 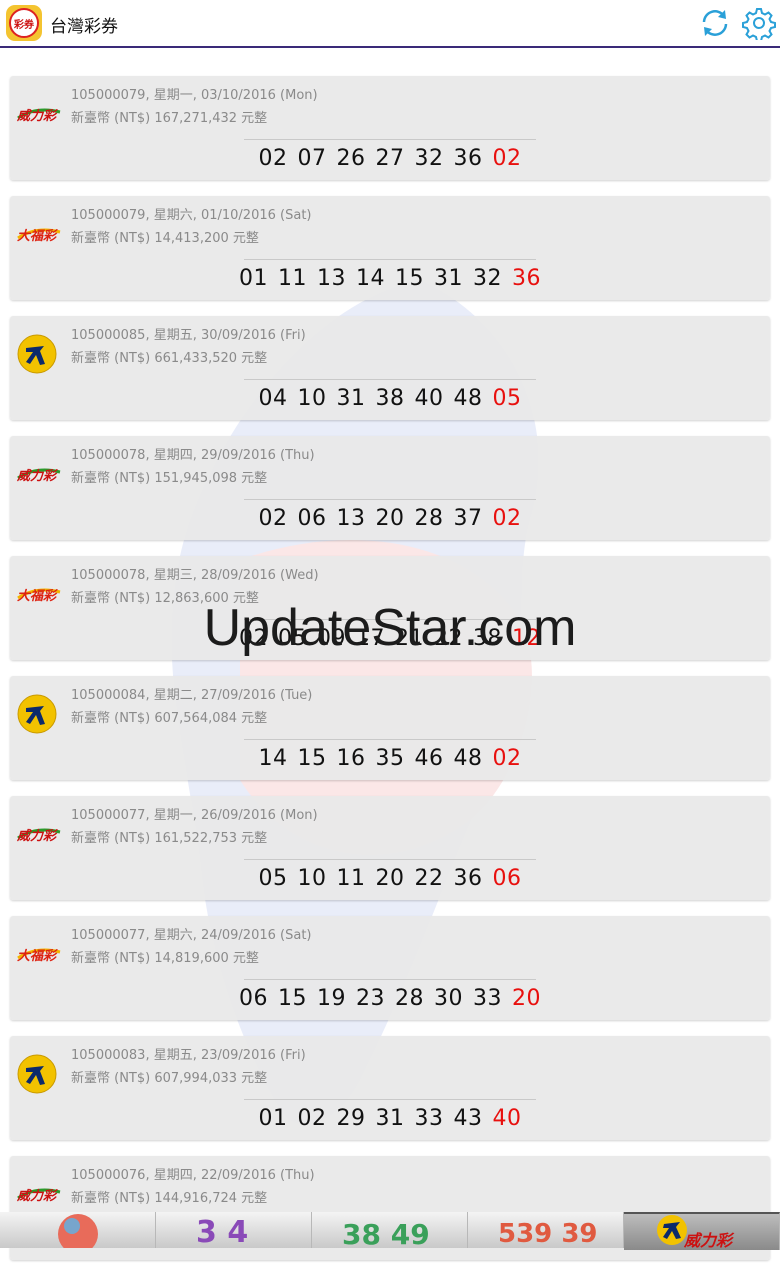 What do you see at coordinates (37, 476) in the screenshot?
I see `logo-text: 威力彩` at bounding box center [37, 476].